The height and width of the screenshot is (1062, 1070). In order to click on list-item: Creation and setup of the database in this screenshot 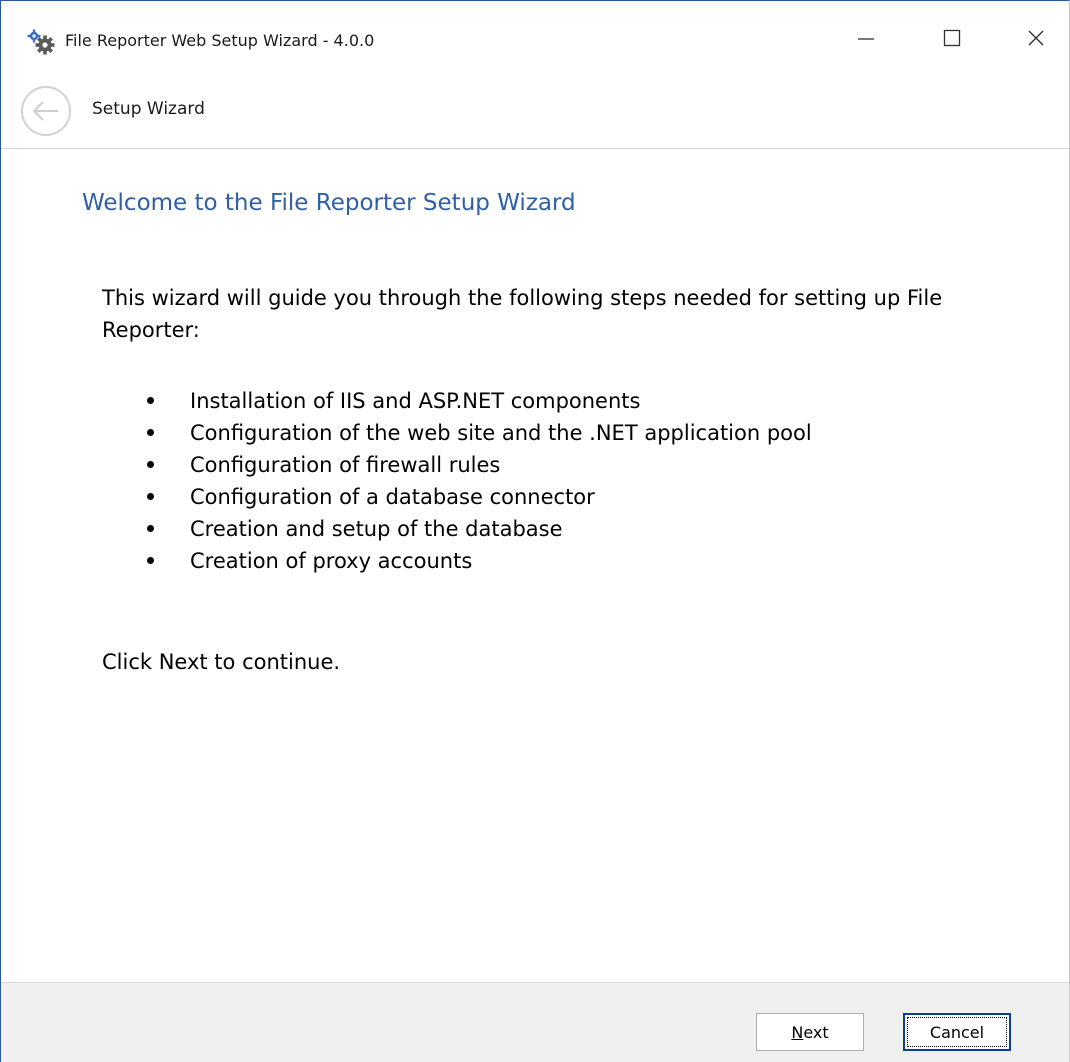, I will do `click(457, 529)`.